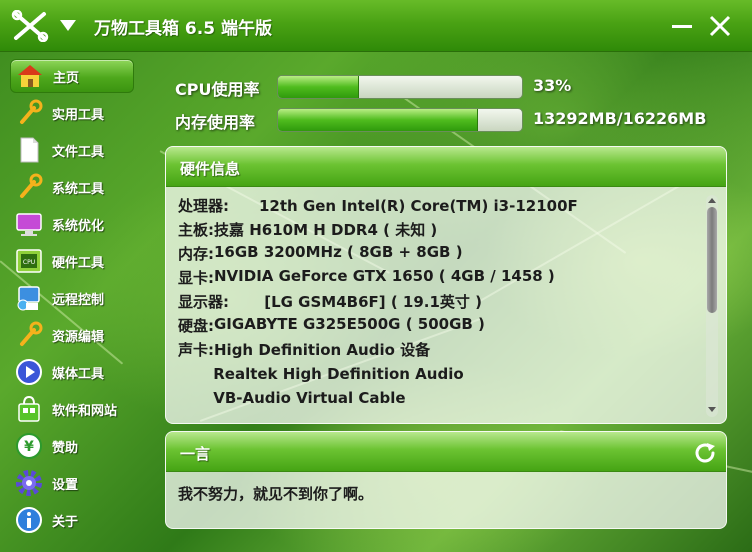 This screenshot has height=552, width=752. What do you see at coordinates (78, 189) in the screenshot?
I see `sidebar-item-label: 系统工具` at bounding box center [78, 189].